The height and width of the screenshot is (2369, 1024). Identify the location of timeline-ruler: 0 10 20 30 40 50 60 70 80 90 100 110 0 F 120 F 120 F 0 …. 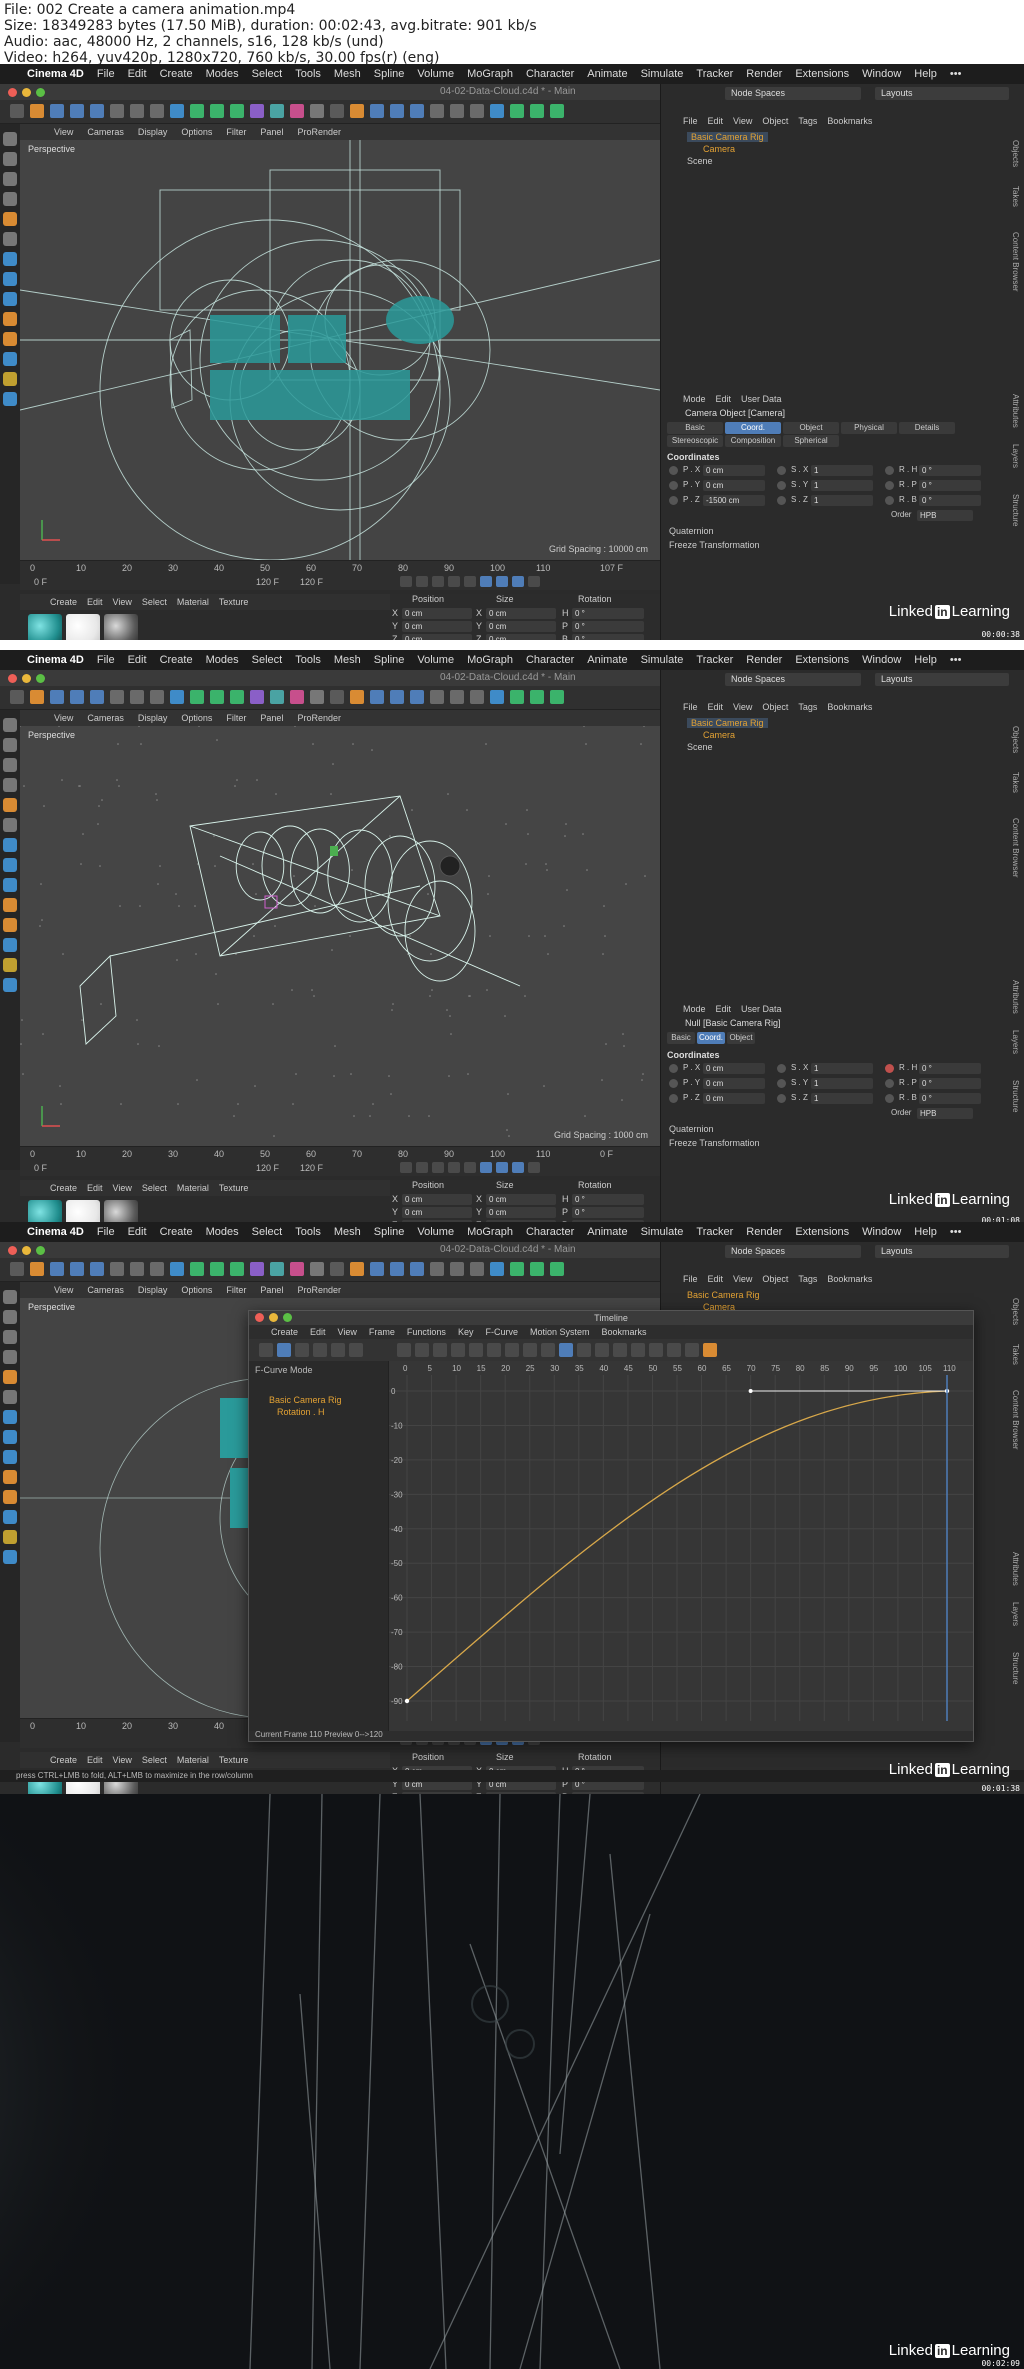
(340, 1161).